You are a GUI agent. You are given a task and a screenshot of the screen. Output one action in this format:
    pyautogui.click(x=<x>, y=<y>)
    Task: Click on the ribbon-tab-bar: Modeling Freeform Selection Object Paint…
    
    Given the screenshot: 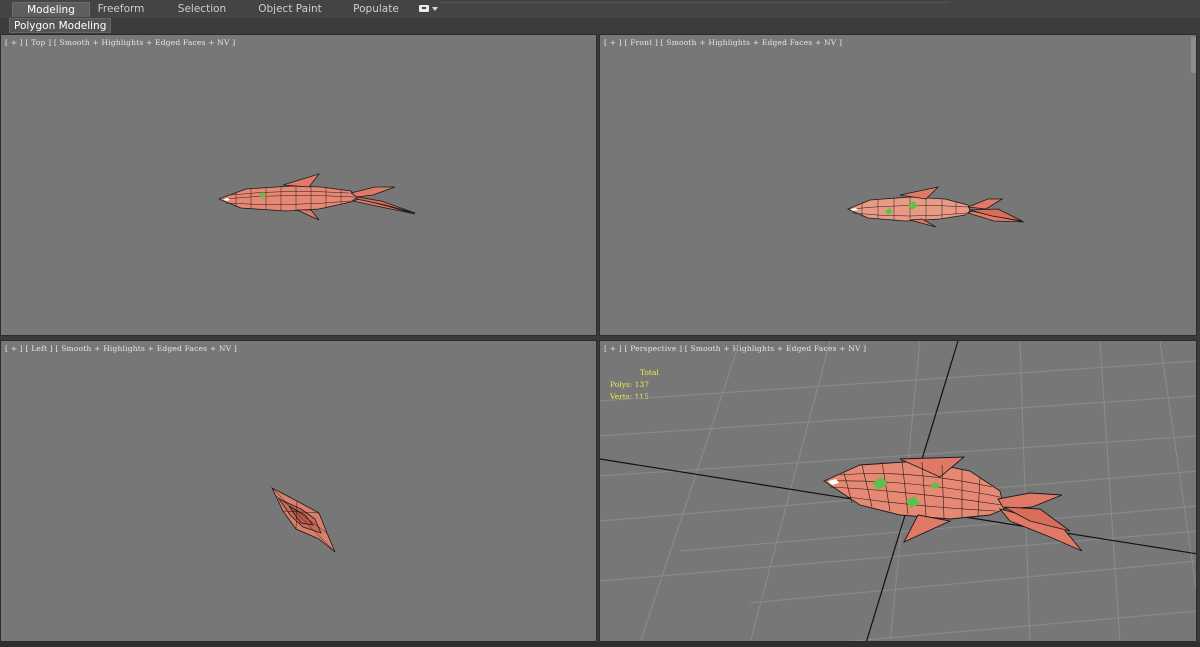 What is the action you would take?
    pyautogui.click(x=600, y=9)
    